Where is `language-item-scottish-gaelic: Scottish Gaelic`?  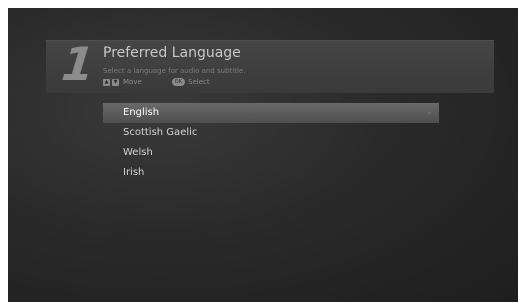 language-item-scottish-gaelic: Scottish Gaelic is located at coordinates (271, 133).